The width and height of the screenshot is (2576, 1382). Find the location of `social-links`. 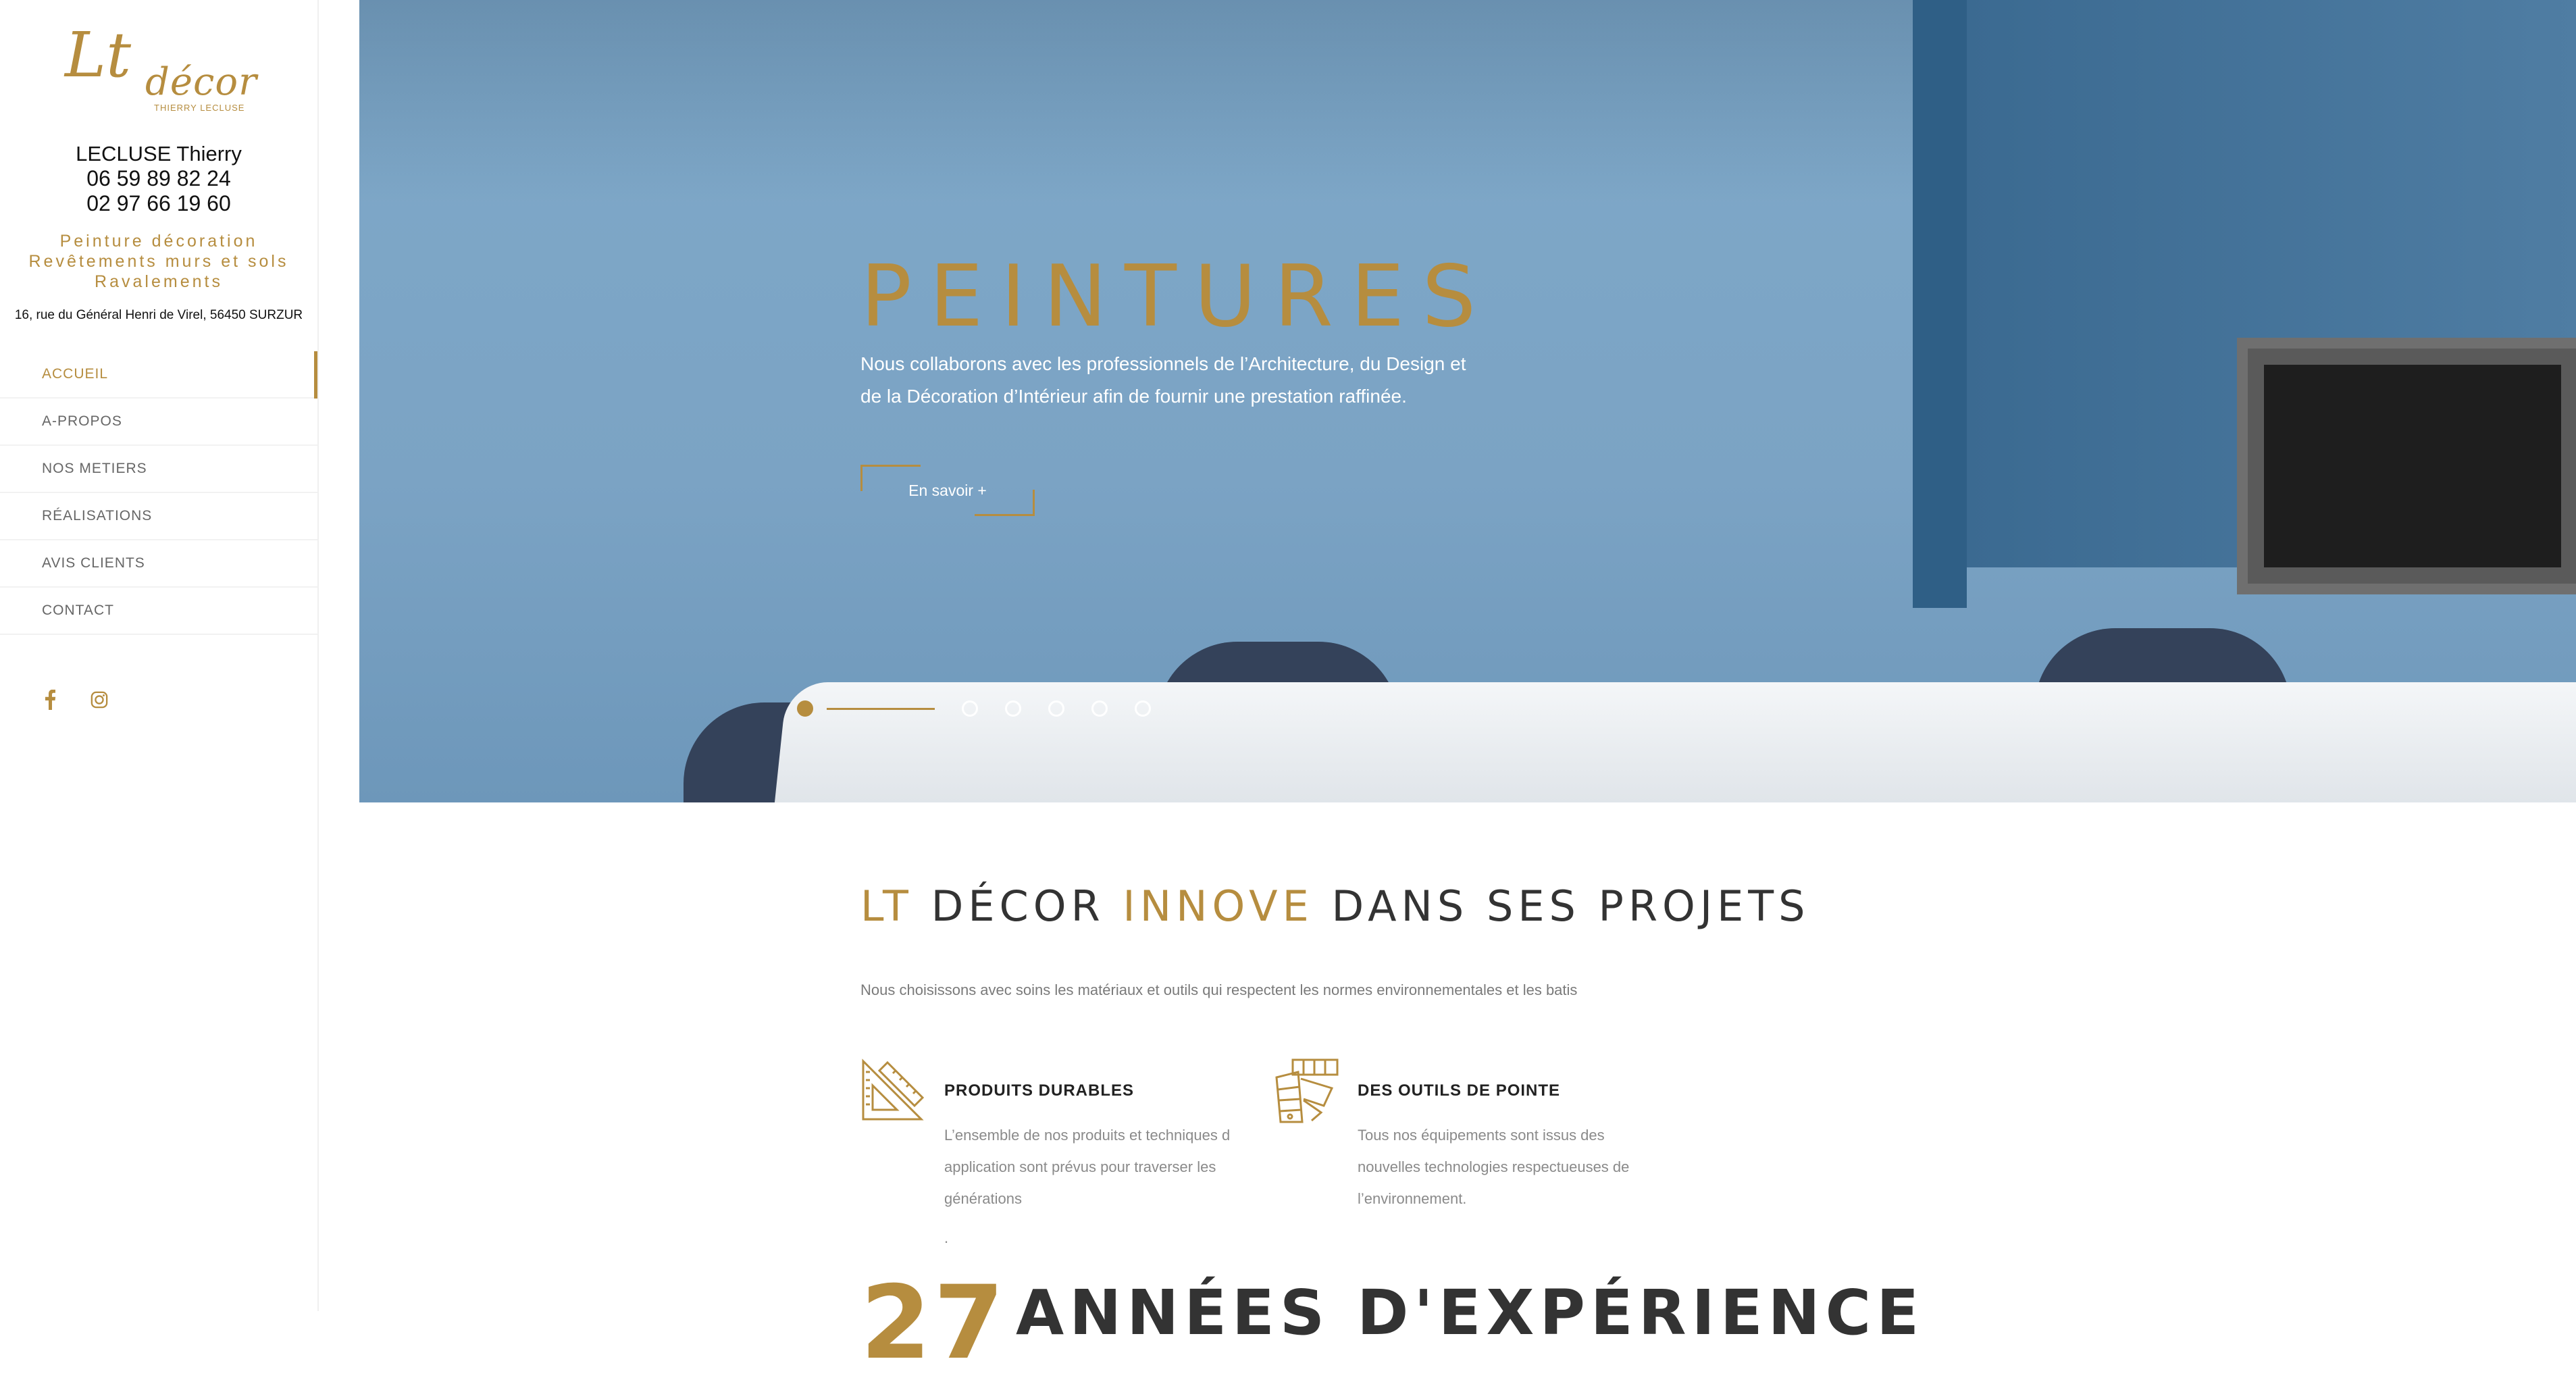

social-links is located at coordinates (75, 700).